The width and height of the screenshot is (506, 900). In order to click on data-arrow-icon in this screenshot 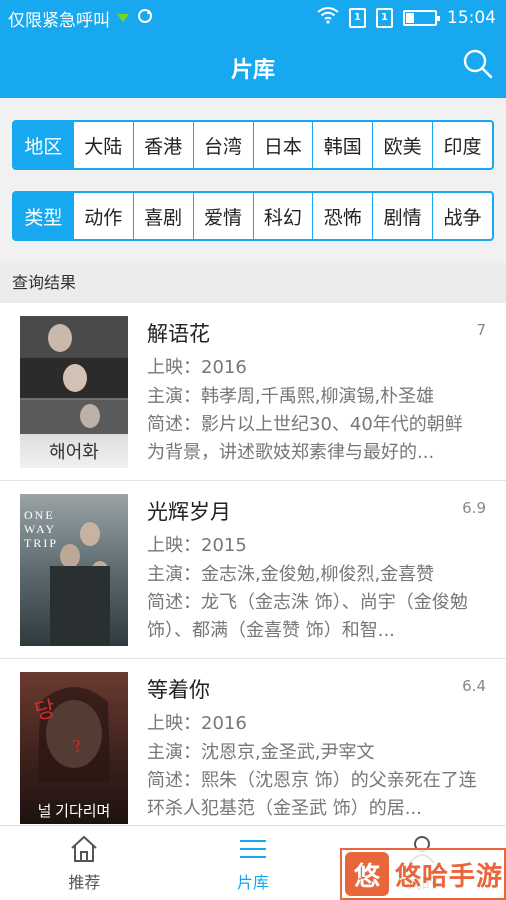, I will do `click(123, 19)`.